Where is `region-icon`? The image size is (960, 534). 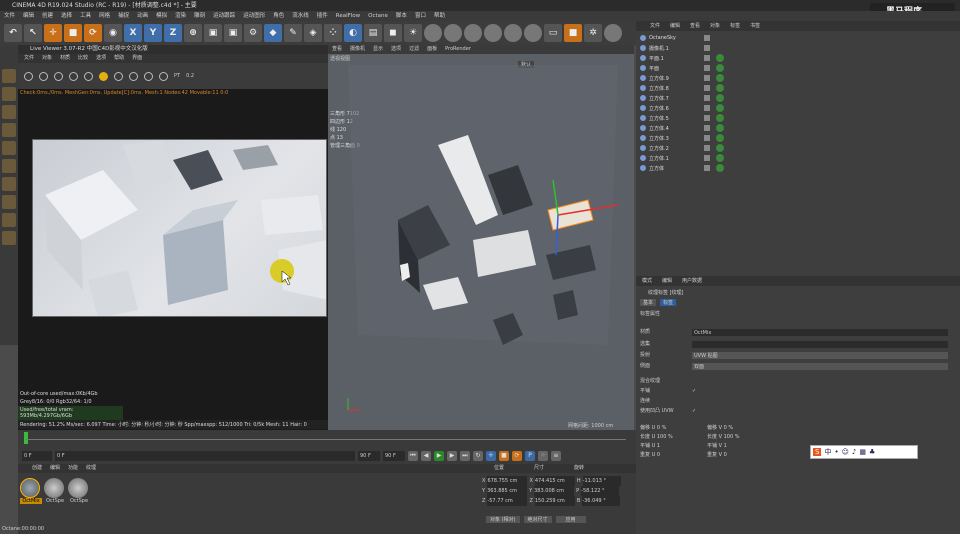
region-icon is located at coordinates (118, 76).